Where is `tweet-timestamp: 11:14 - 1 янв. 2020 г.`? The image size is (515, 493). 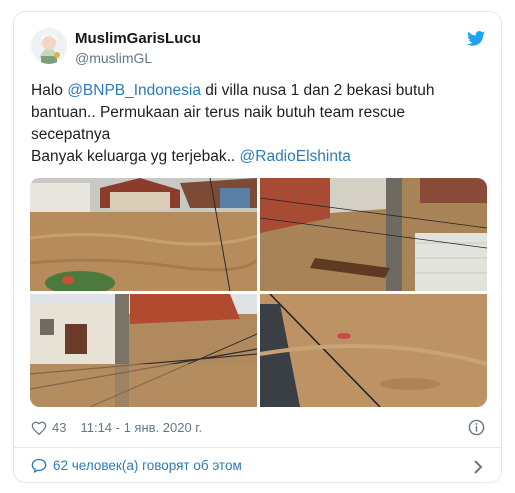 tweet-timestamp: 11:14 - 1 янв. 2020 г. is located at coordinates (141, 427).